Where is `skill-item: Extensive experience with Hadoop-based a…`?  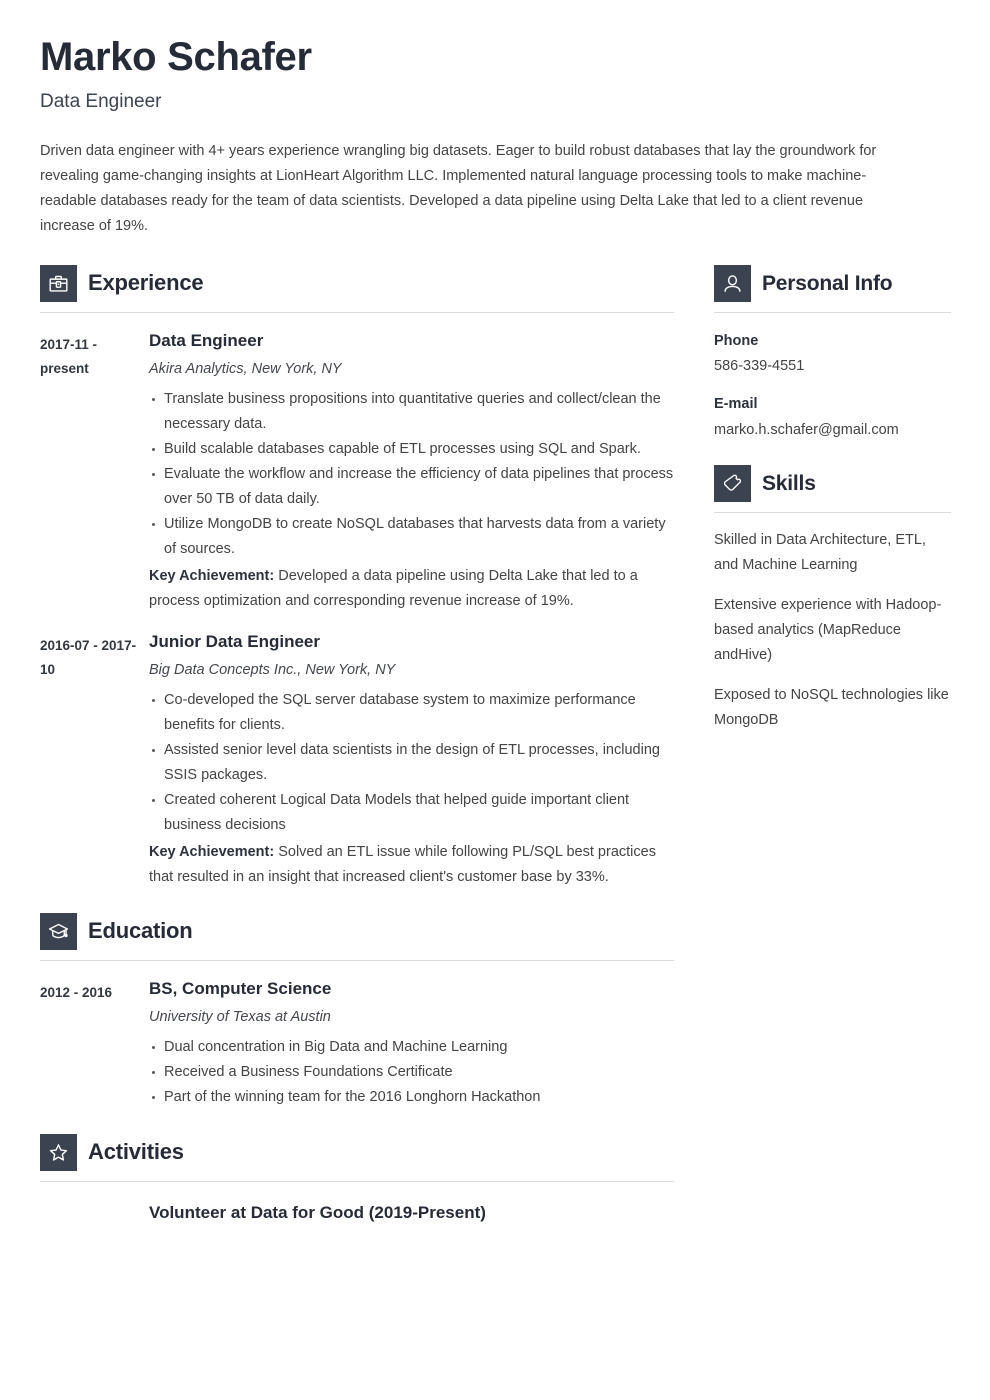
skill-item: Extensive experience with Hadoop-based a… is located at coordinates (828, 629).